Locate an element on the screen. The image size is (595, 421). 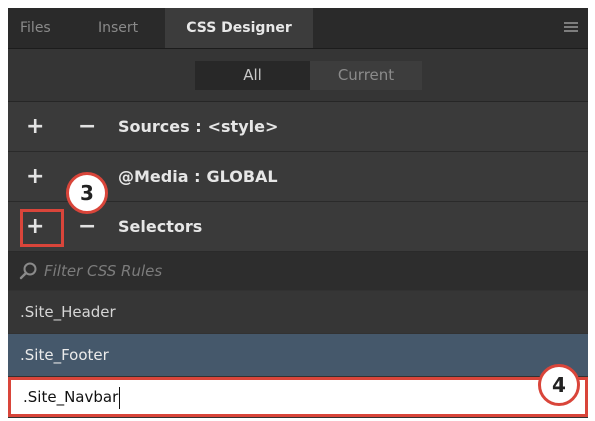
tab-css-designer: CSS Designer is located at coordinates (239, 28).